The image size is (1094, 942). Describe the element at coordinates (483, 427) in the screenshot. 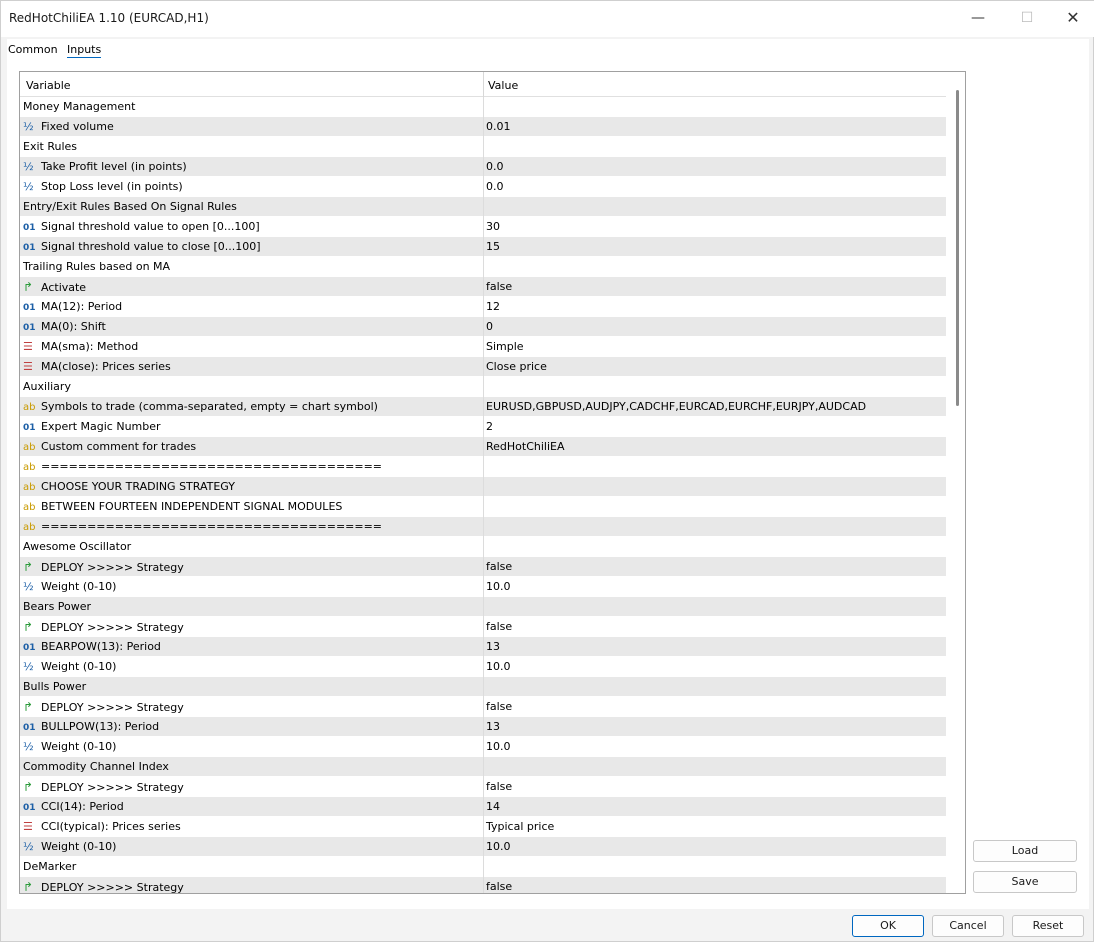

I see `table-row: 01 Expert Magic Number 2` at that location.